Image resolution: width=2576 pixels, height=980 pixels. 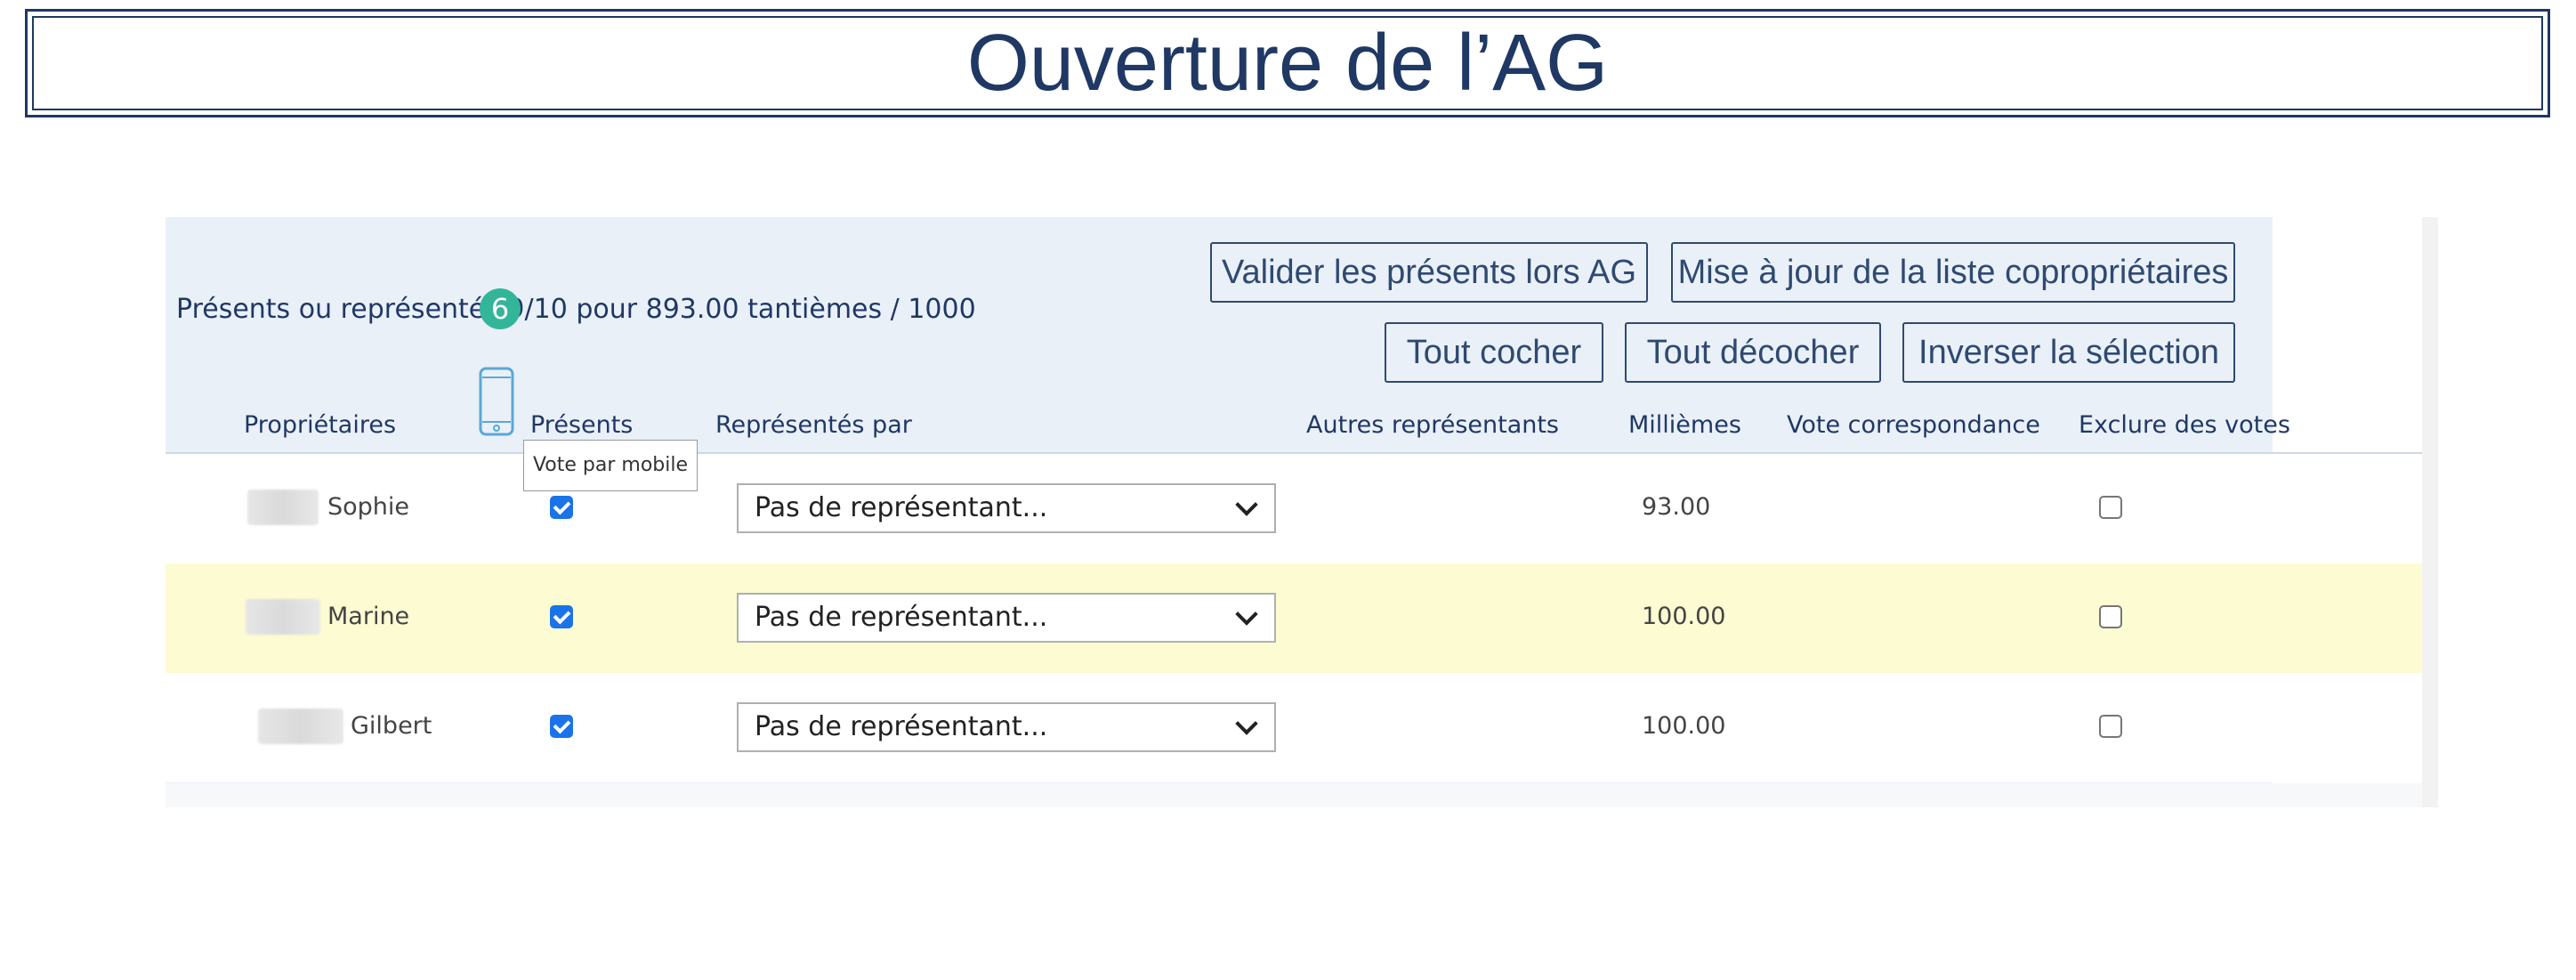 I want to click on table-footer, so click(x=1294, y=795).